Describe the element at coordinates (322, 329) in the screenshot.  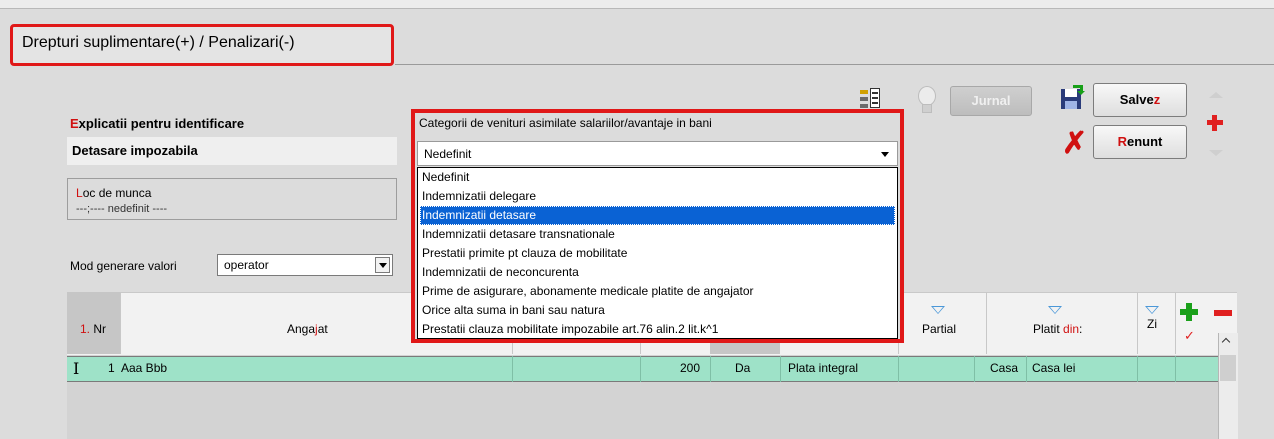
I see `angajat-c: at` at that location.